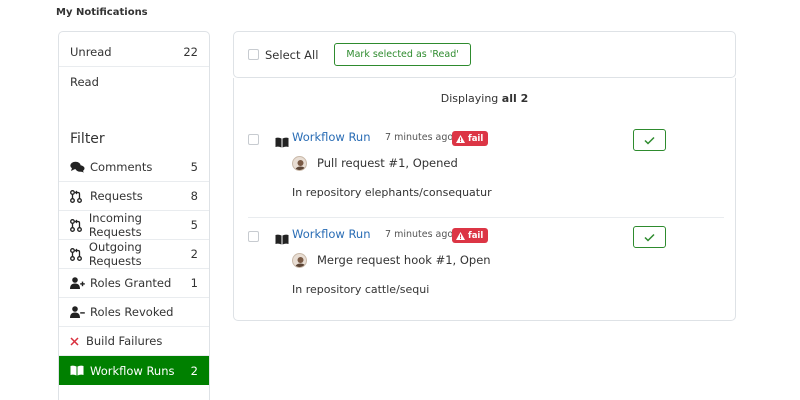 This screenshot has width=800, height=400. Describe the element at coordinates (253, 54) in the screenshot. I see `select-all-checkbox` at that location.